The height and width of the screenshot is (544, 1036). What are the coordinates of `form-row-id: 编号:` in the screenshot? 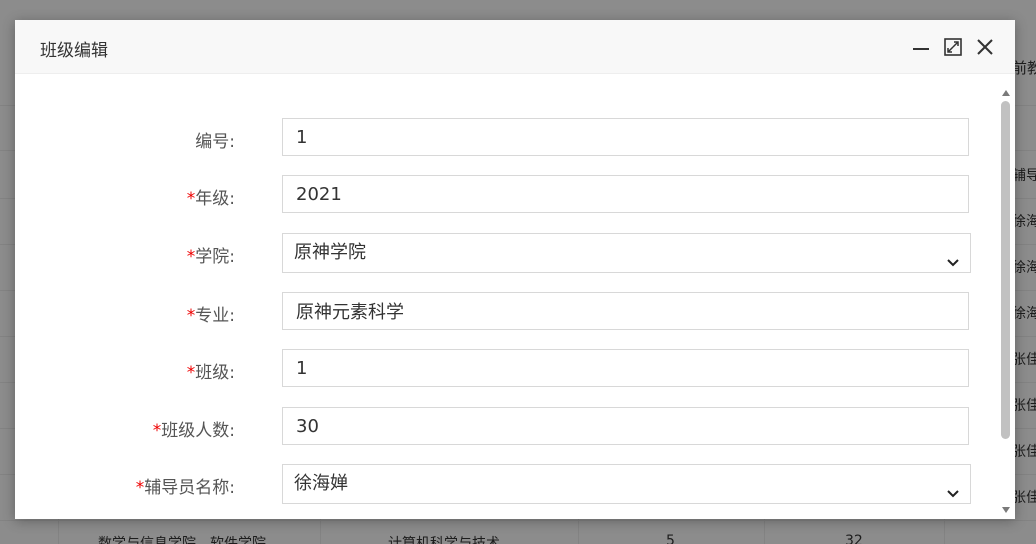 It's located at (507, 138).